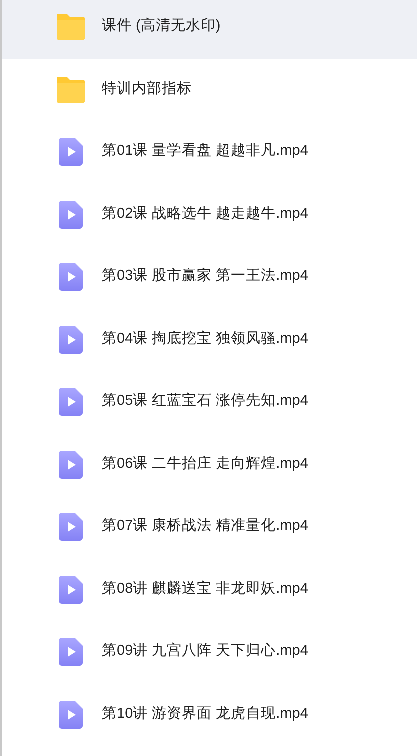 The image size is (417, 756). I want to click on file-name: 第10讲 游资界面 龙虎自现.mp4, so click(205, 714).